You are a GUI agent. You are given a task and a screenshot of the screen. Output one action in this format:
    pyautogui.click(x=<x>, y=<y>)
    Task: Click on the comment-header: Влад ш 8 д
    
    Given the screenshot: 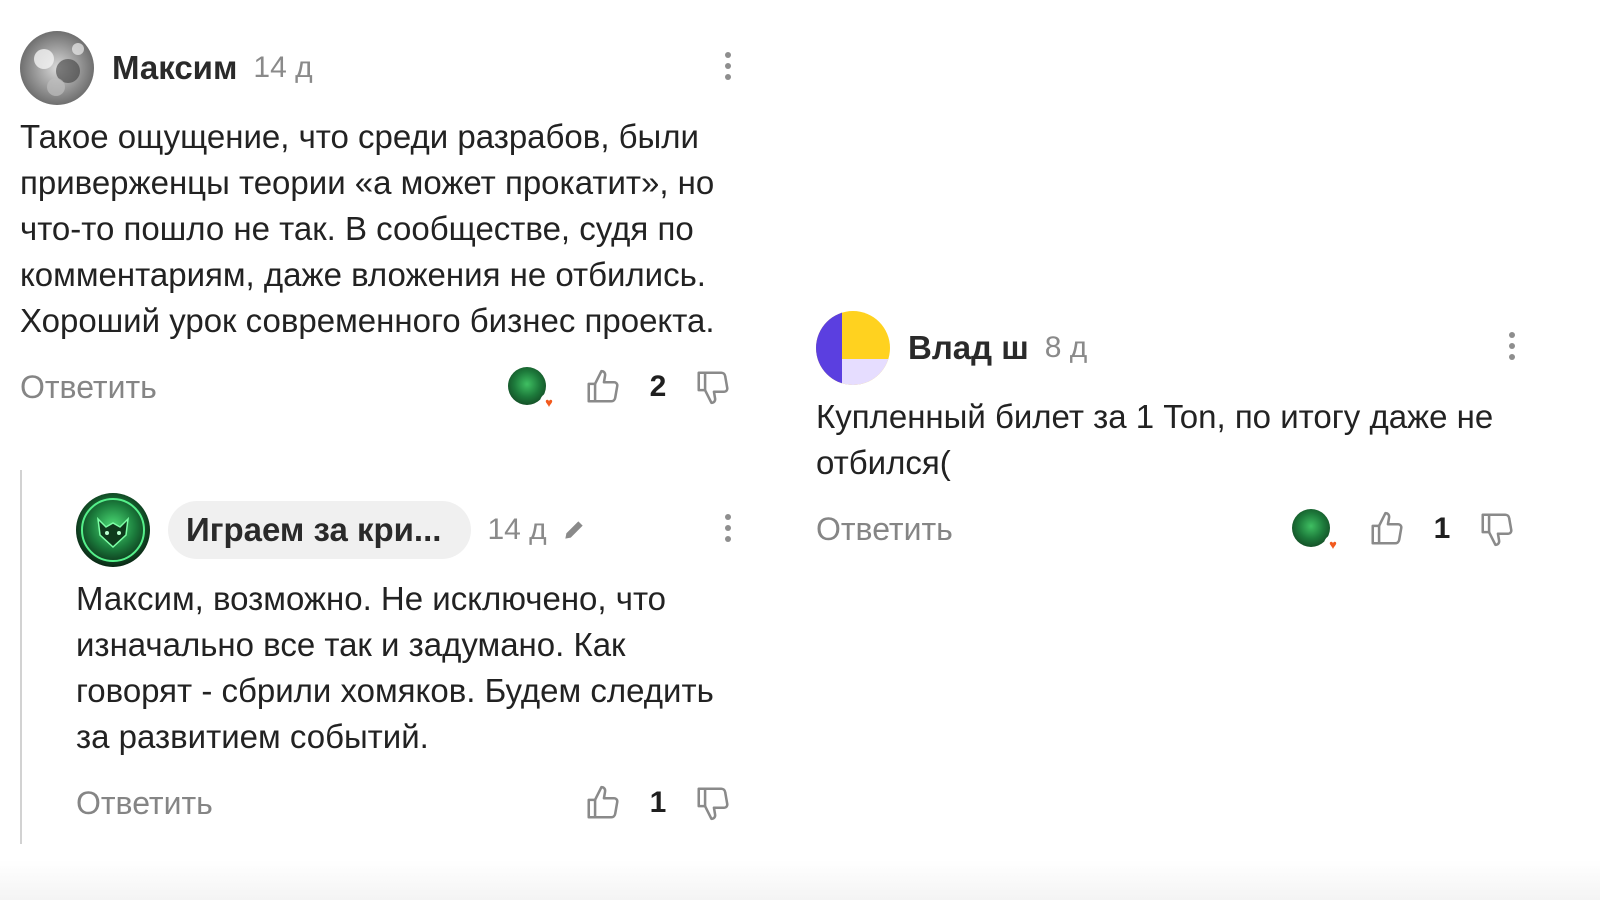 What is the action you would take?
    pyautogui.click(x=1166, y=348)
    